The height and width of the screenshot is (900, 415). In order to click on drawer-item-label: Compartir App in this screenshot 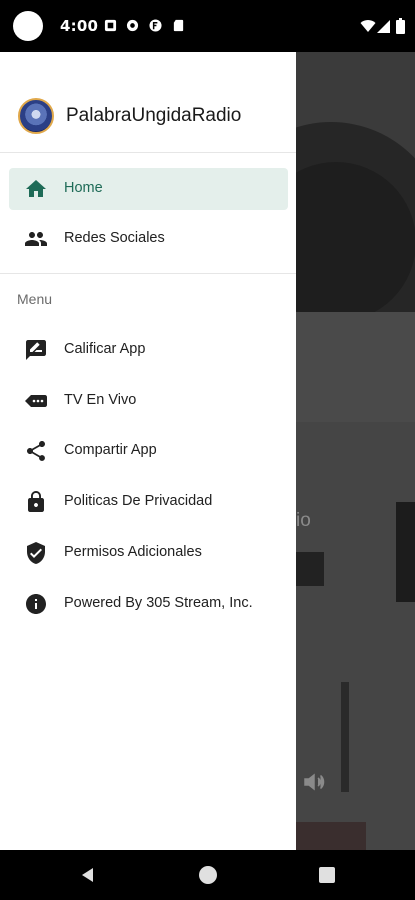, I will do `click(110, 450)`.